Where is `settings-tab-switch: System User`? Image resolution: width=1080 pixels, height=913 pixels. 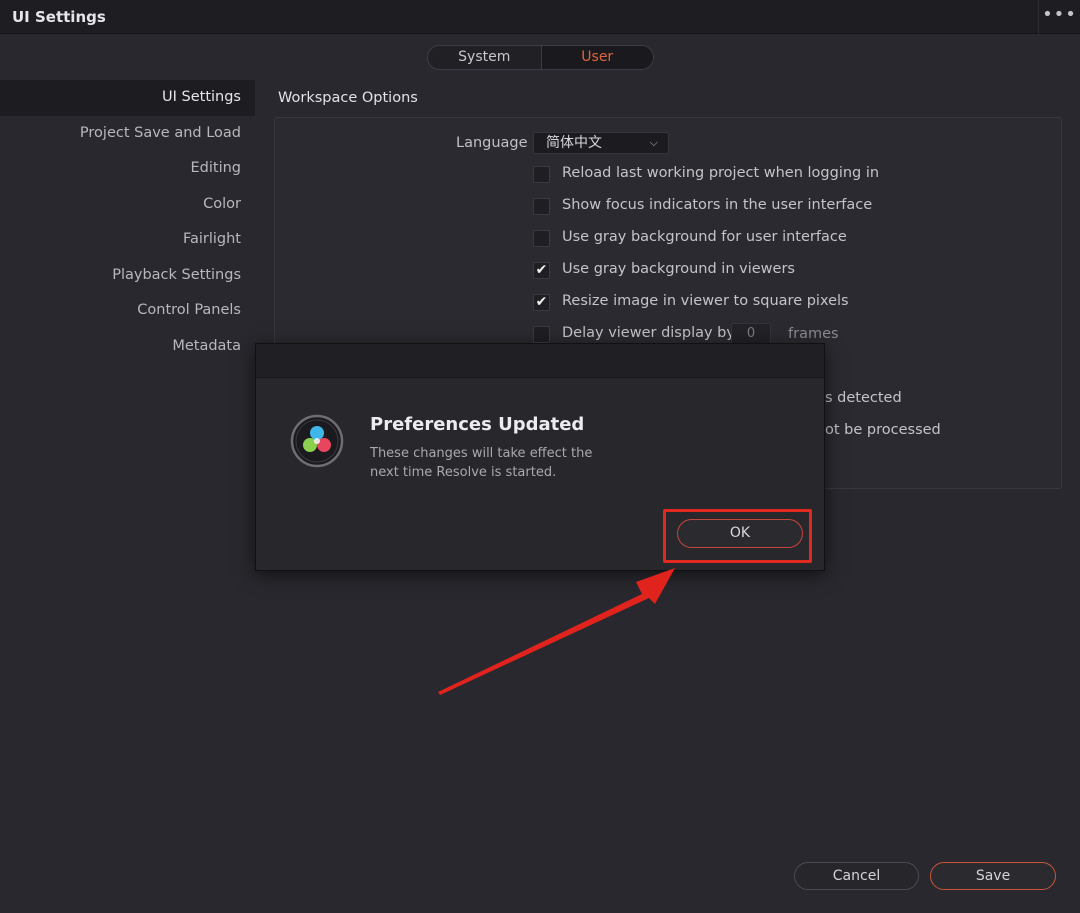 settings-tab-switch: System User is located at coordinates (540, 57).